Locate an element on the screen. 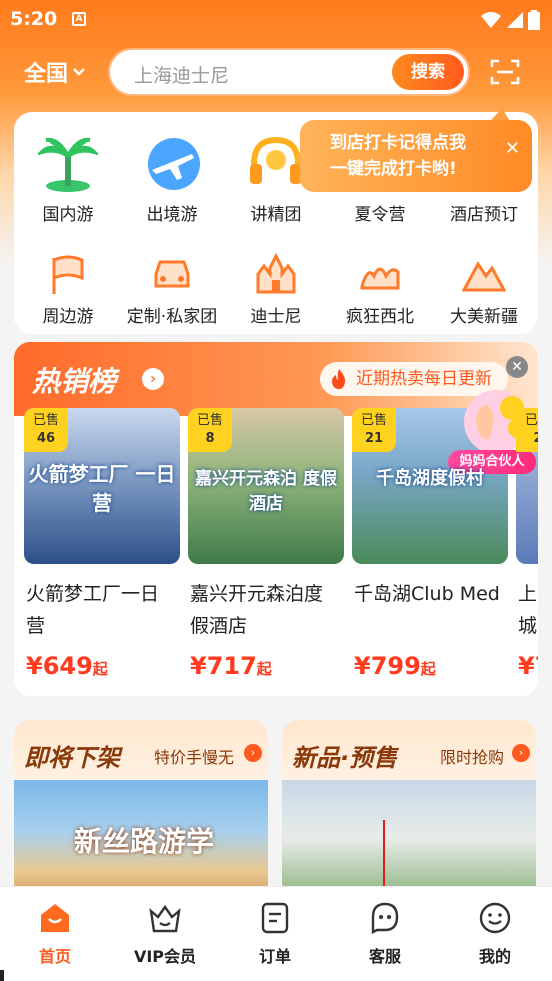 Image resolution: width=552 pixels, height=981 pixels. mountain-icon is located at coordinates (484, 276).